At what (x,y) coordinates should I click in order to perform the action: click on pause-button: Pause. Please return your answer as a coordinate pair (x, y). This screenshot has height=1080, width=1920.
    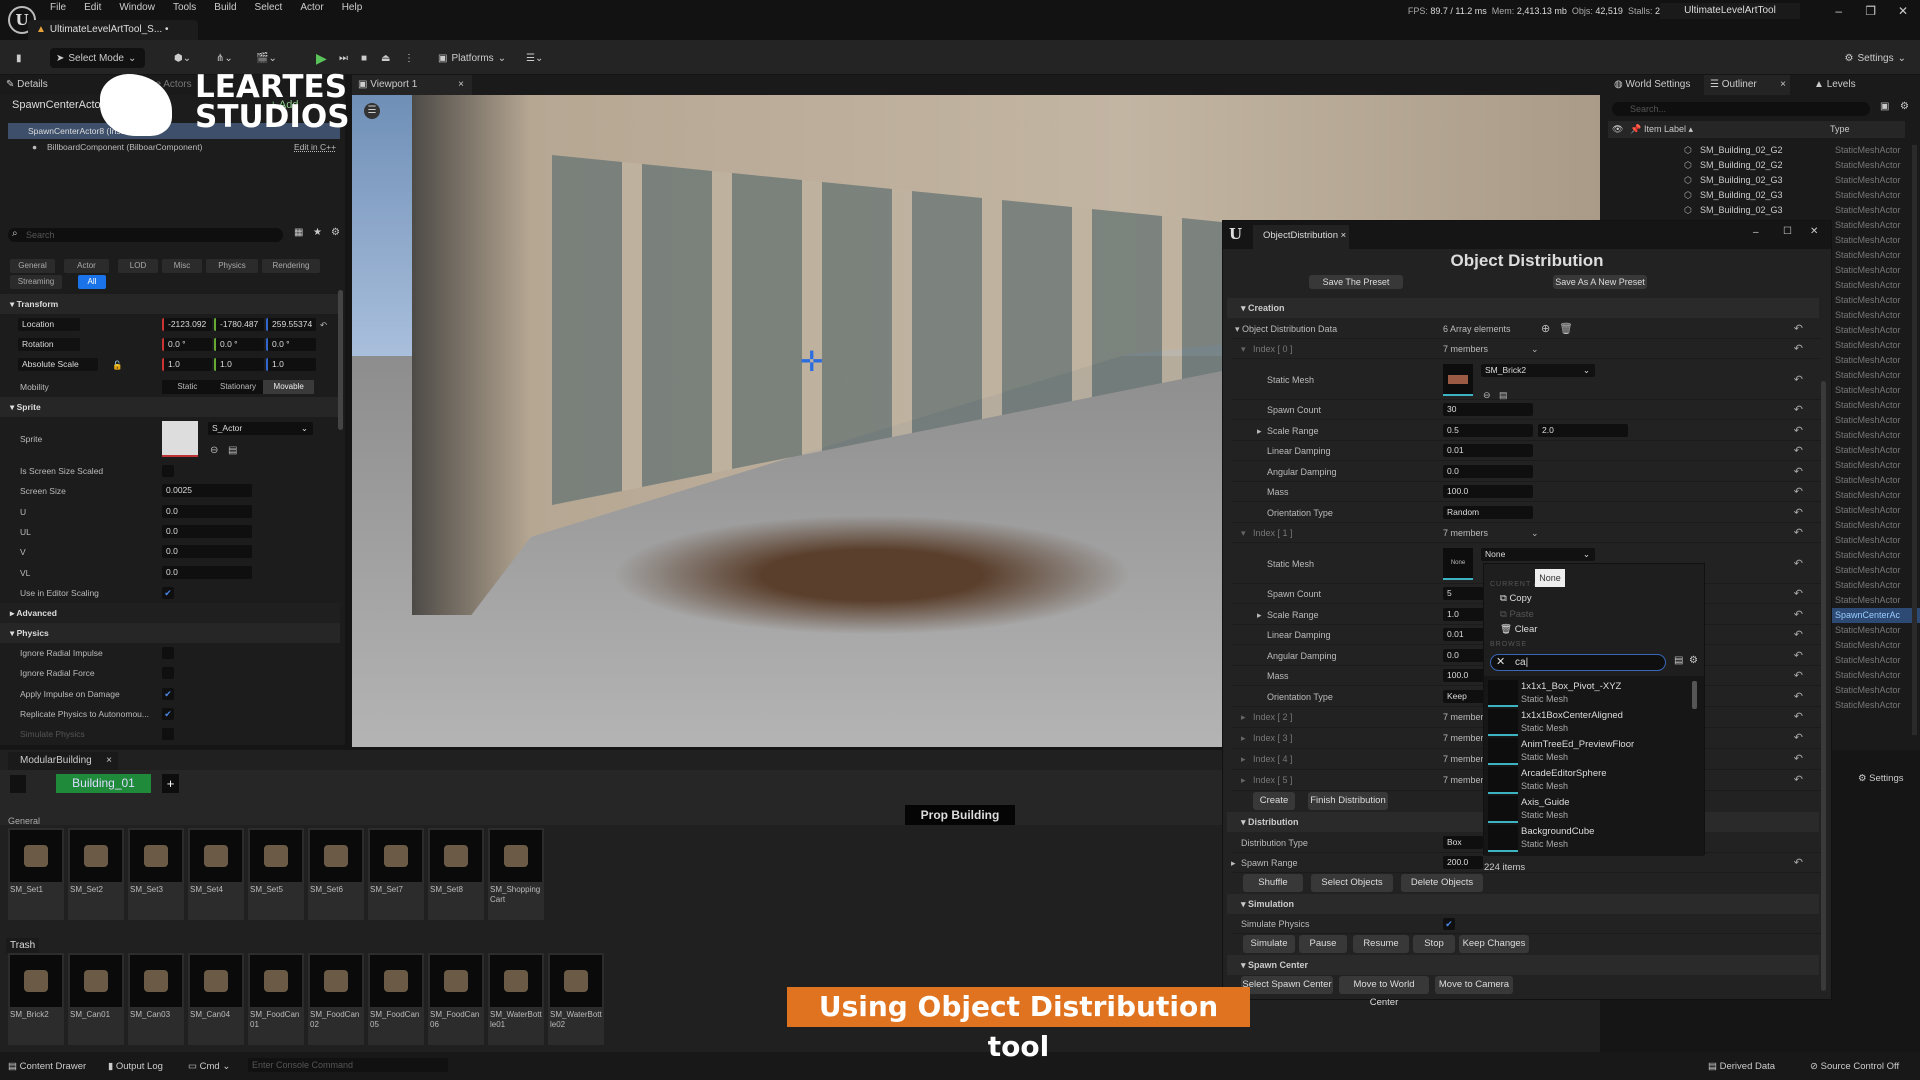
    Looking at the image, I should click on (1323, 943).